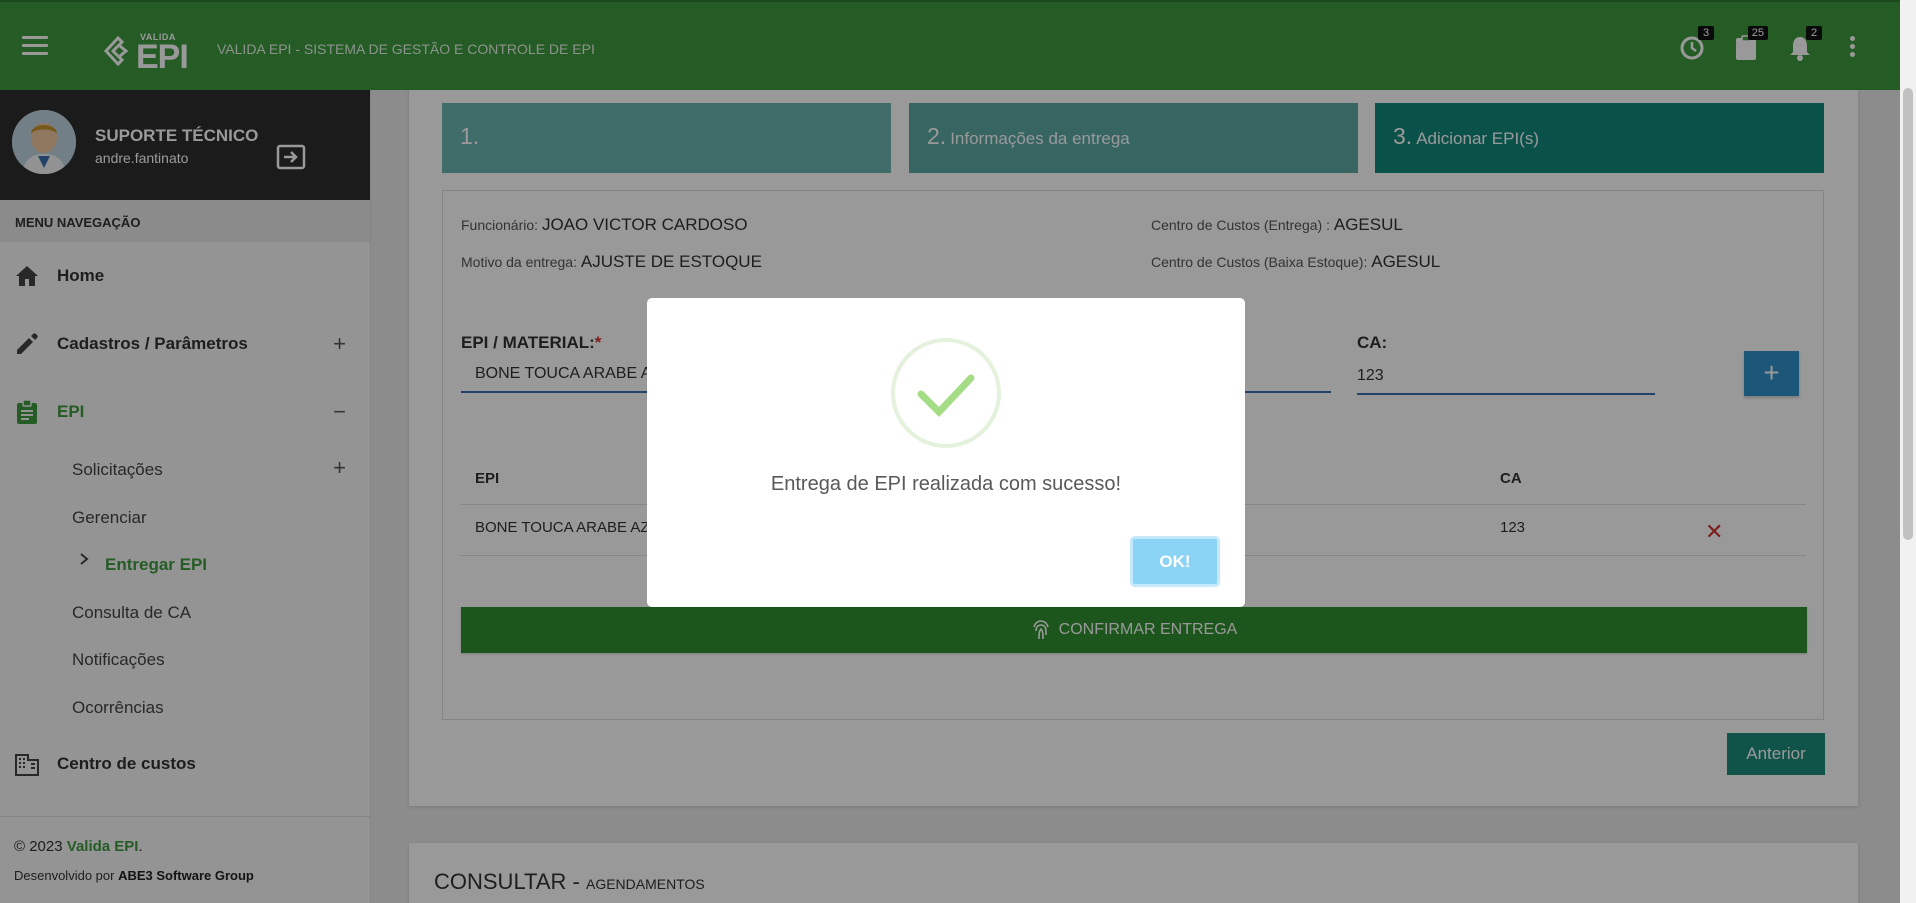  I want to click on dialog-message: Entrega de EPI realizada com sucesso!, so click(946, 484).